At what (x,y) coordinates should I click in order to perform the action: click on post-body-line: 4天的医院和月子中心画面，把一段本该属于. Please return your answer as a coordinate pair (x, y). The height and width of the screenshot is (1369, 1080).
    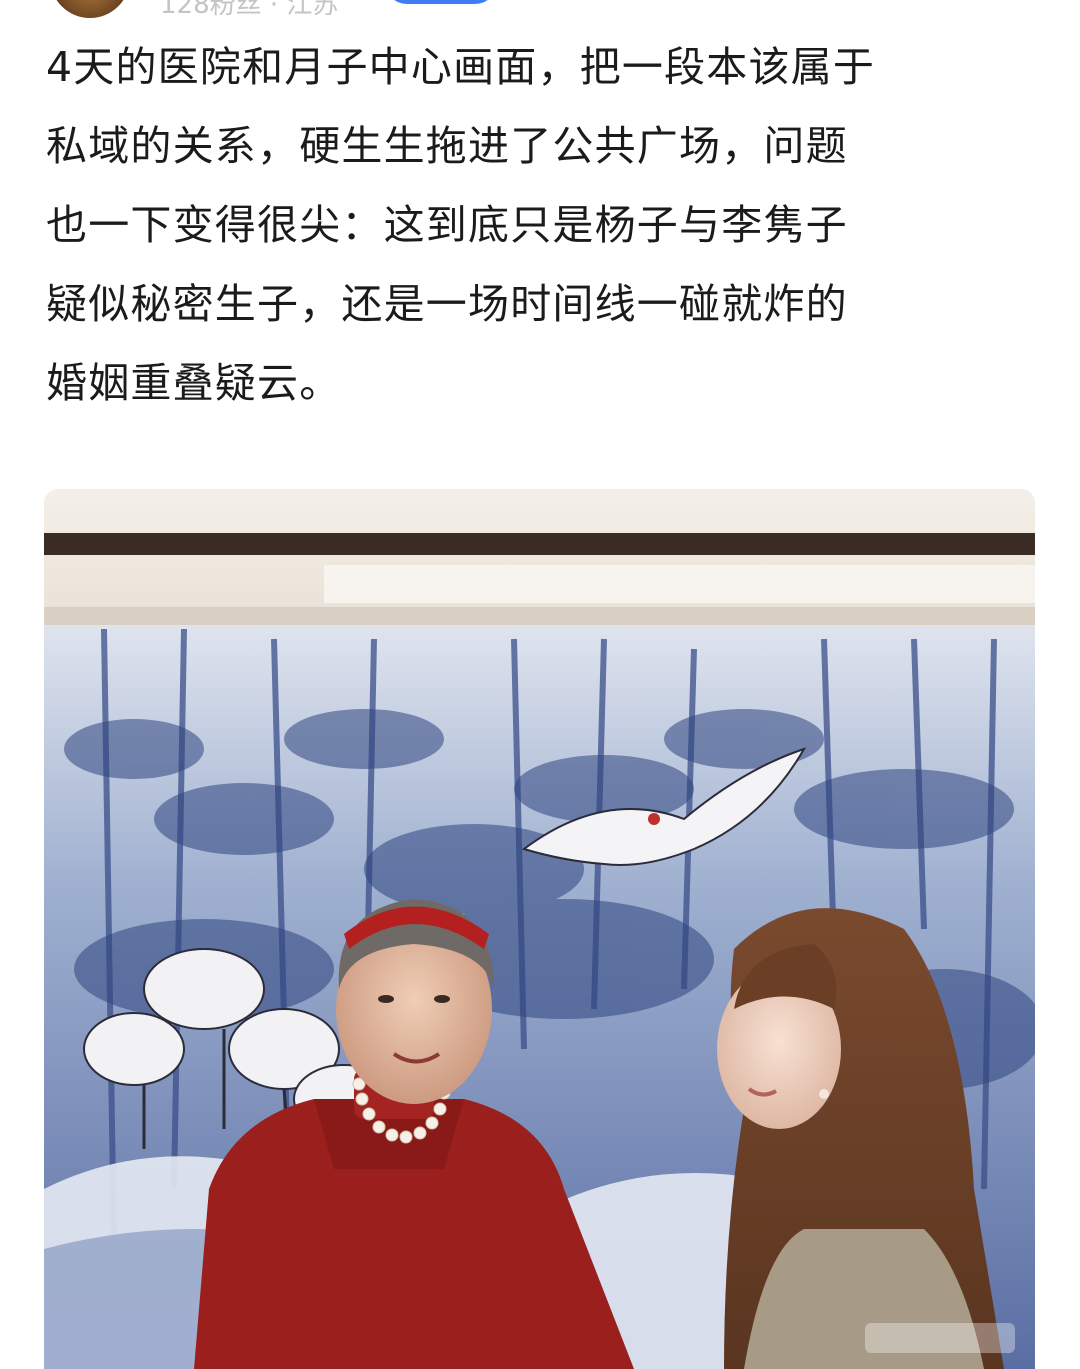
    Looking at the image, I should click on (461, 67).